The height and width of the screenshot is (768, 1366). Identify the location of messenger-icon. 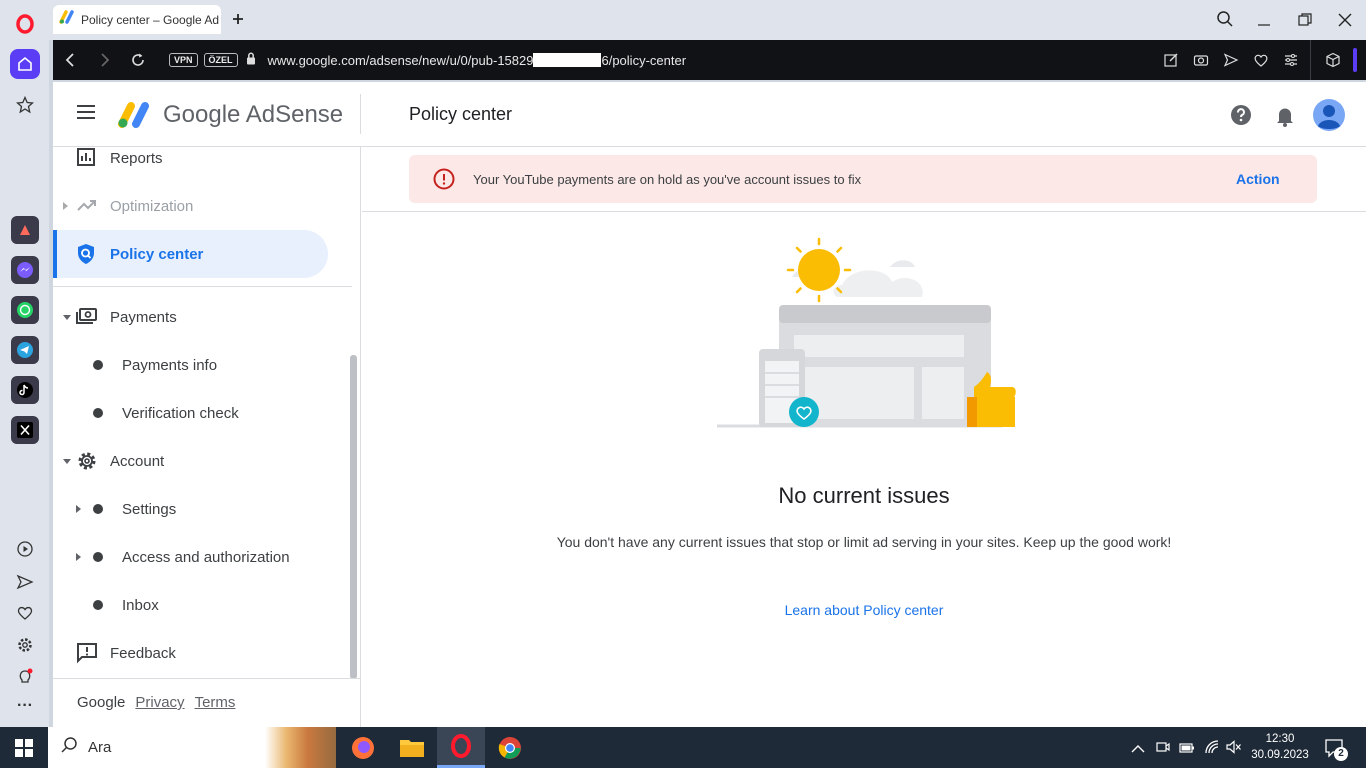
(25, 270).